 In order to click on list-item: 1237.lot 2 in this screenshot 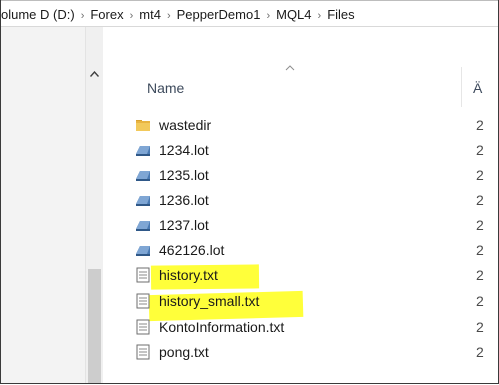, I will do `click(300, 225)`.